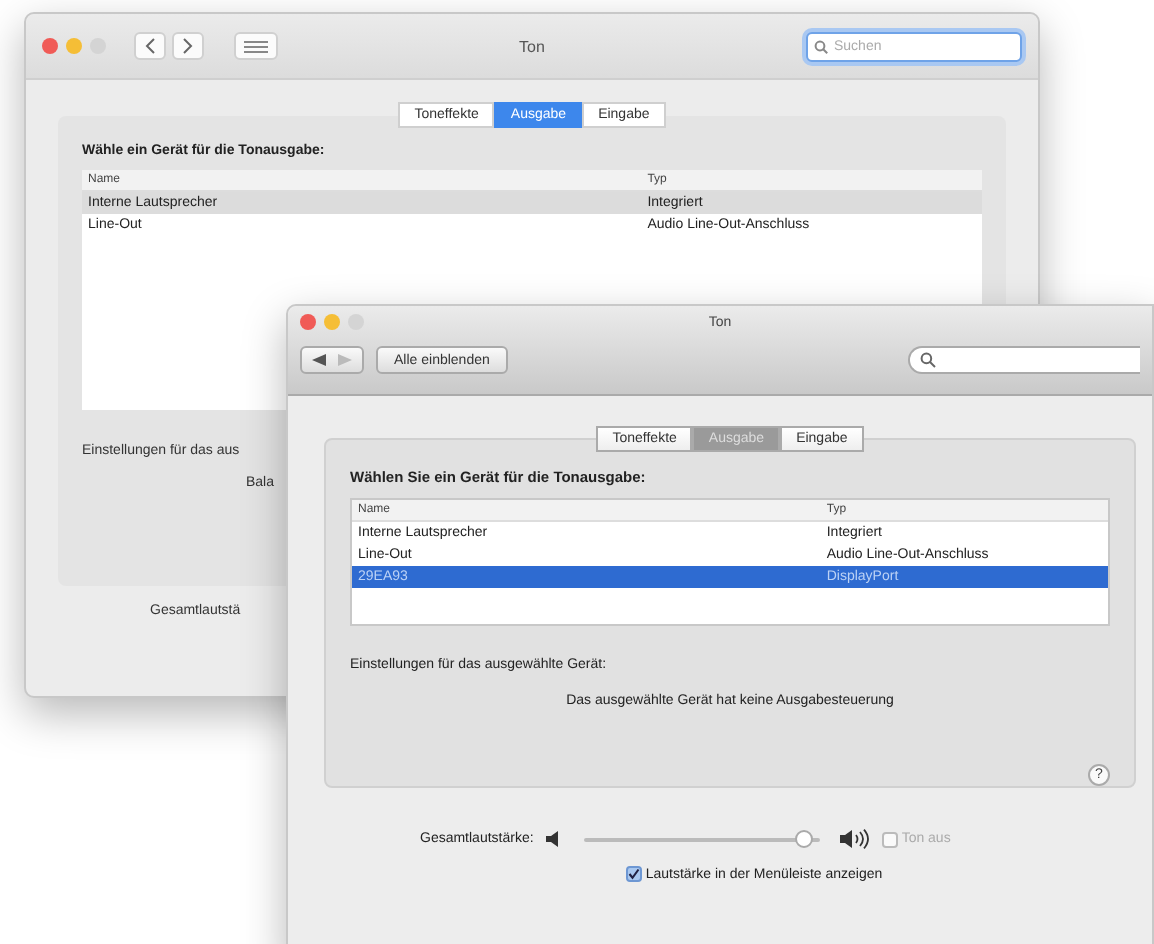 The height and width of the screenshot is (944, 1154). What do you see at coordinates (319, 360) in the screenshot?
I see `triangle-left-icon` at bounding box center [319, 360].